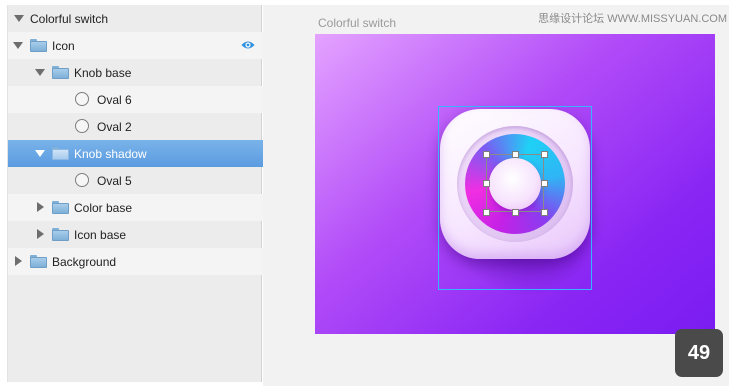 The width and height of the screenshot is (729, 386). What do you see at coordinates (544, 183) in the screenshot?
I see `resize-handle-right` at bounding box center [544, 183].